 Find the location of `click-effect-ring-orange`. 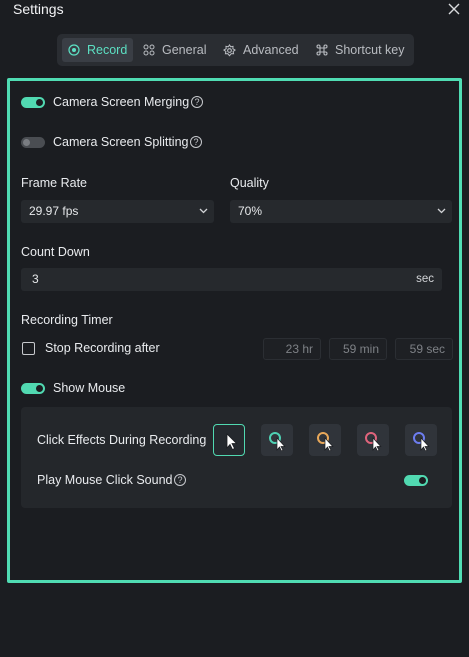

click-effect-ring-orange is located at coordinates (325, 440).